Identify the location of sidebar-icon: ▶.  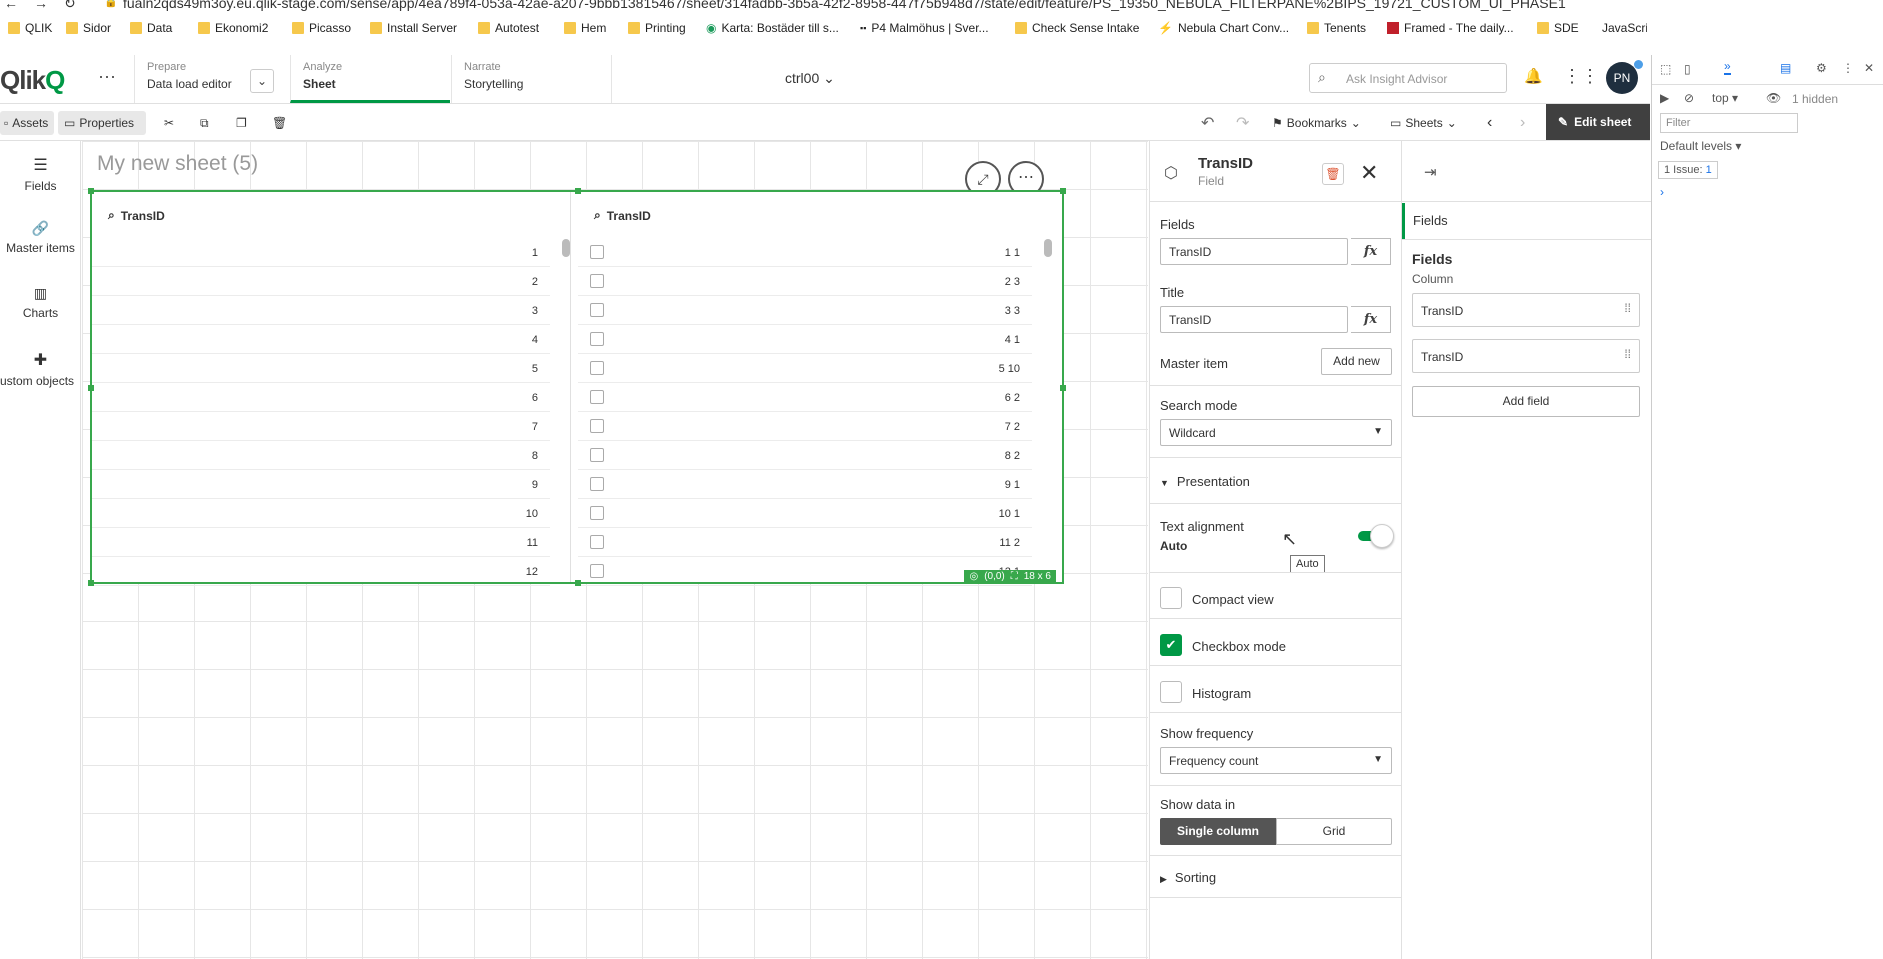
(1664, 98).